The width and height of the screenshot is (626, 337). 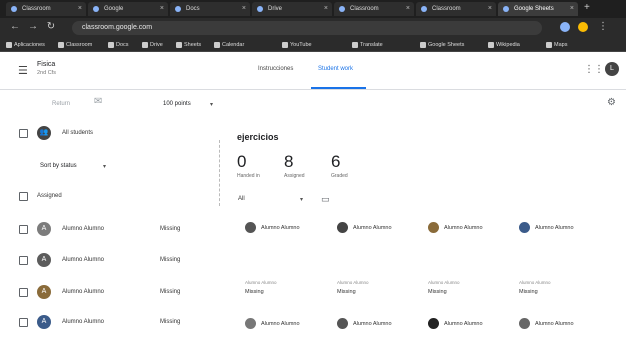 What do you see at coordinates (292, 9) in the screenshot?
I see `browser-tab: Drive ×` at bounding box center [292, 9].